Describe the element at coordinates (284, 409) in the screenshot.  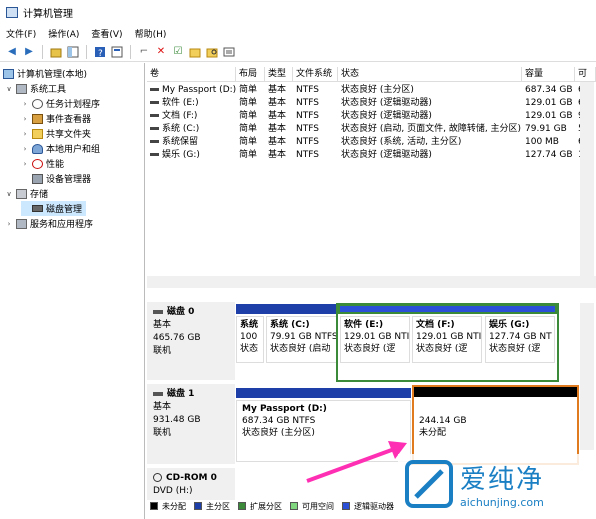
I see `partition-name: My Passport (D:)` at that location.